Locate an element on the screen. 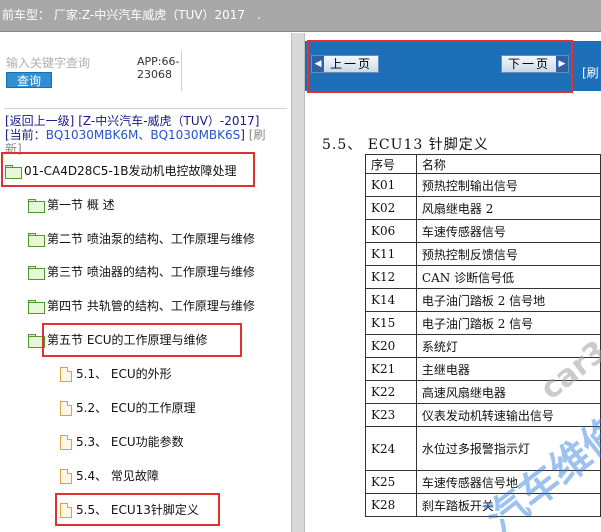  table-row: K25 车速传感器信号地 is located at coordinates (483, 482).